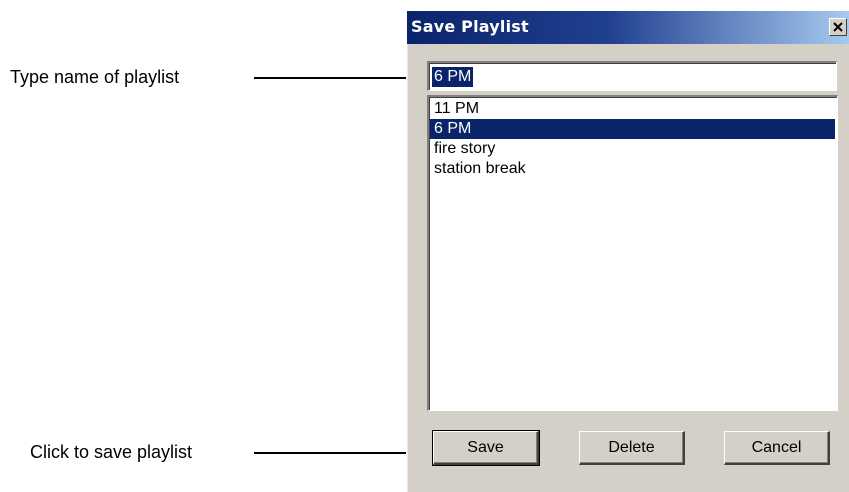 The height and width of the screenshot is (492, 849). I want to click on callout-type-name-label: Type name of playlist, so click(95, 77).